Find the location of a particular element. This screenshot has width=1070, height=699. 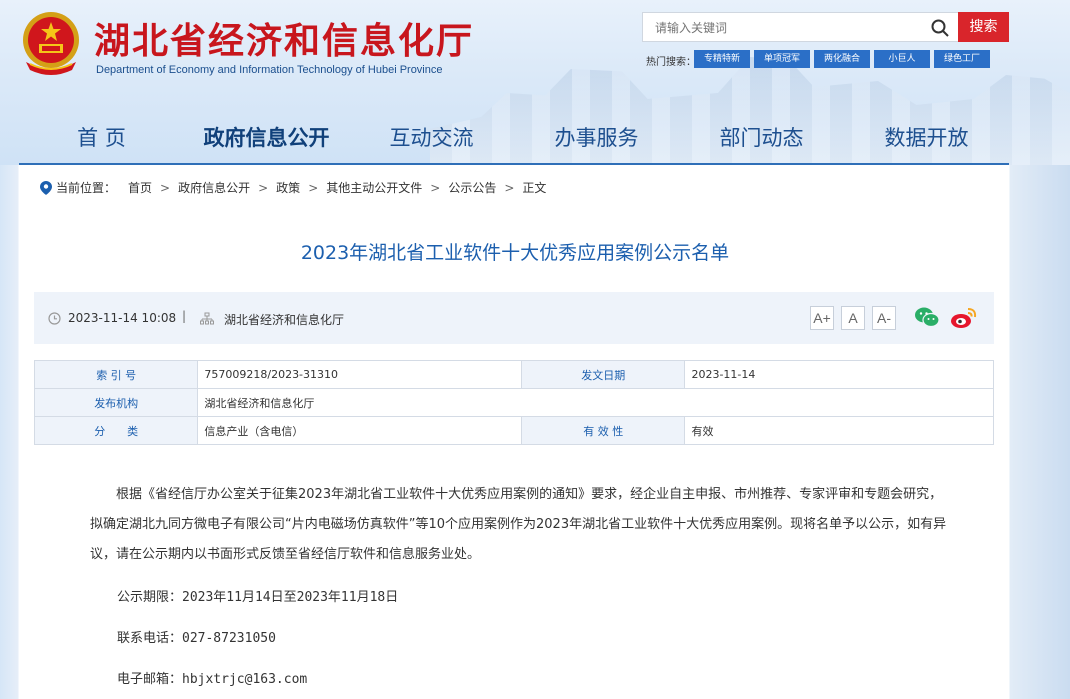

weibo-share-icon is located at coordinates (964, 318).